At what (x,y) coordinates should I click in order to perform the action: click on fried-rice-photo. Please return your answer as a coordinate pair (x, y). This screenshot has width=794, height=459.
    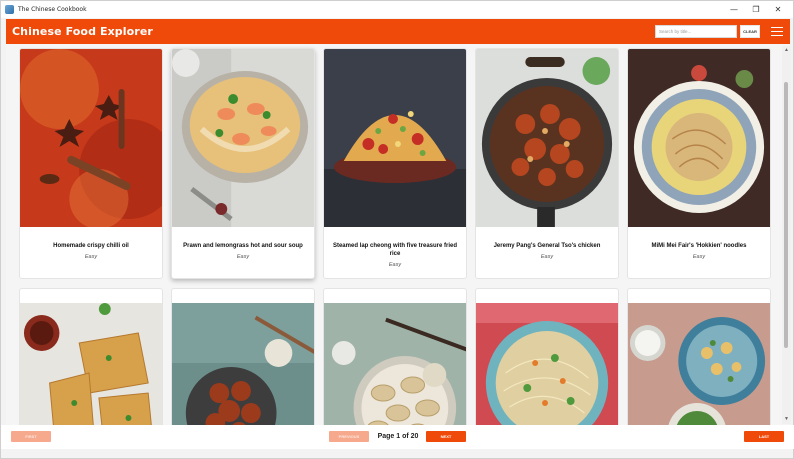
    Looking at the image, I should click on (395, 138).